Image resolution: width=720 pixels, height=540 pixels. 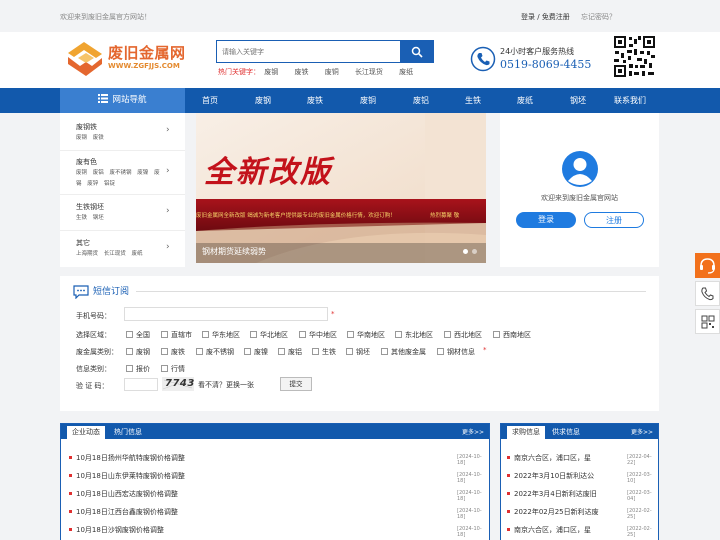 What do you see at coordinates (318, 335) in the screenshot?
I see `region-option: 华中地区` at bounding box center [318, 335].